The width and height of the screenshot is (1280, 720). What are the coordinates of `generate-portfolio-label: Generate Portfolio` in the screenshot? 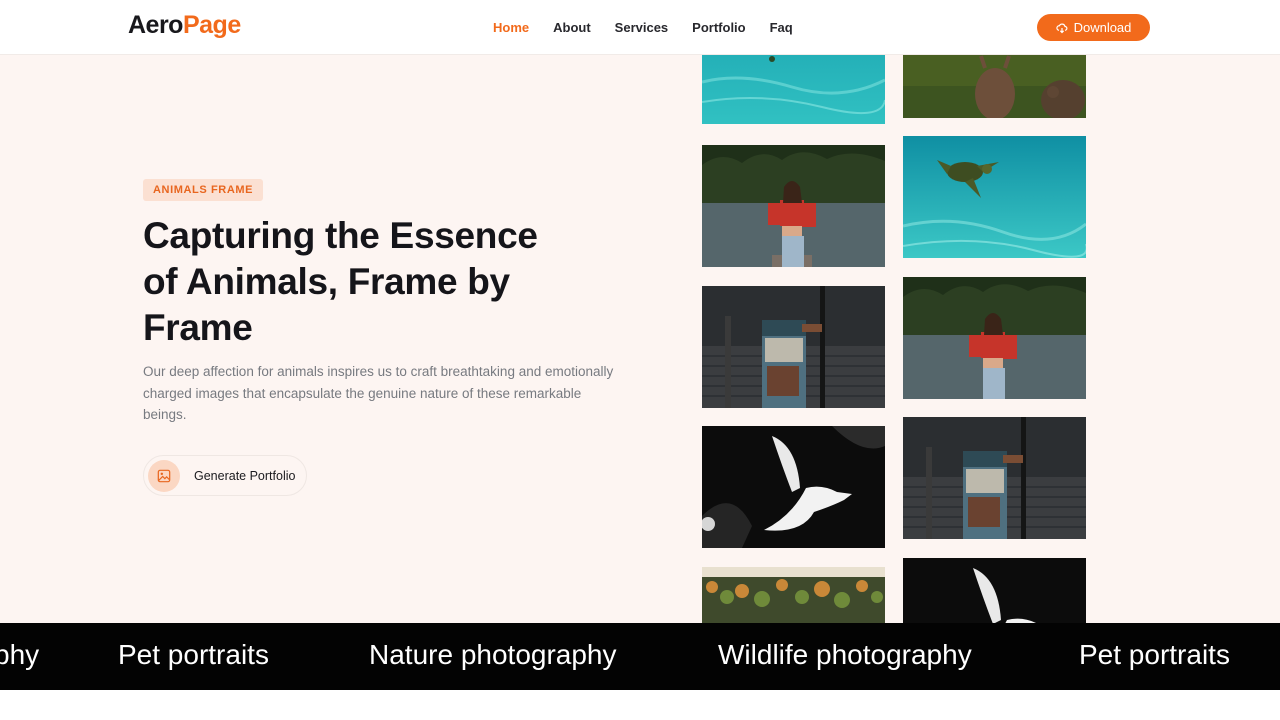 It's located at (245, 475).